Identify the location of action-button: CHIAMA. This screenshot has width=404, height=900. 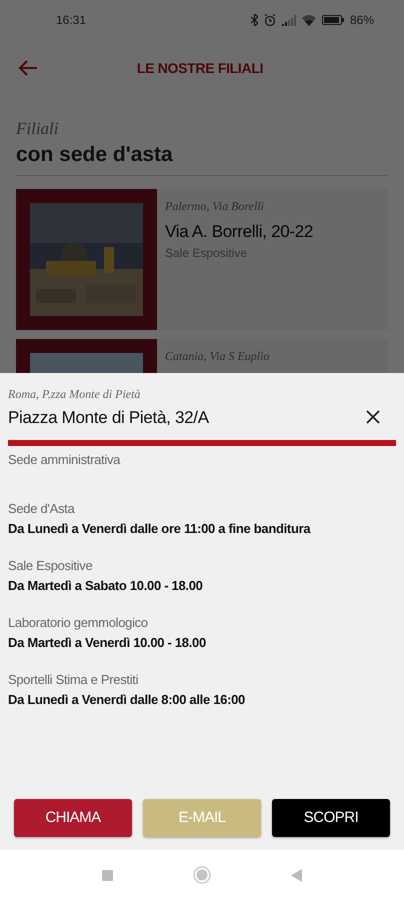
(73, 818).